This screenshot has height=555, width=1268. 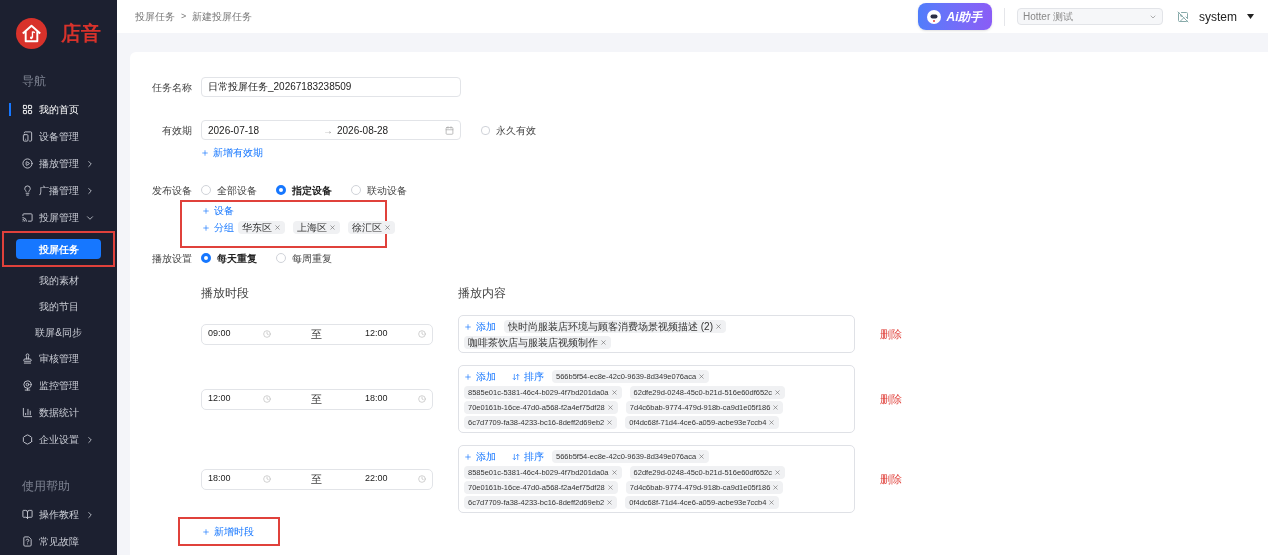 I want to click on task-name-field: 日常投屏任务_20267183238509, so click(x=331, y=87).